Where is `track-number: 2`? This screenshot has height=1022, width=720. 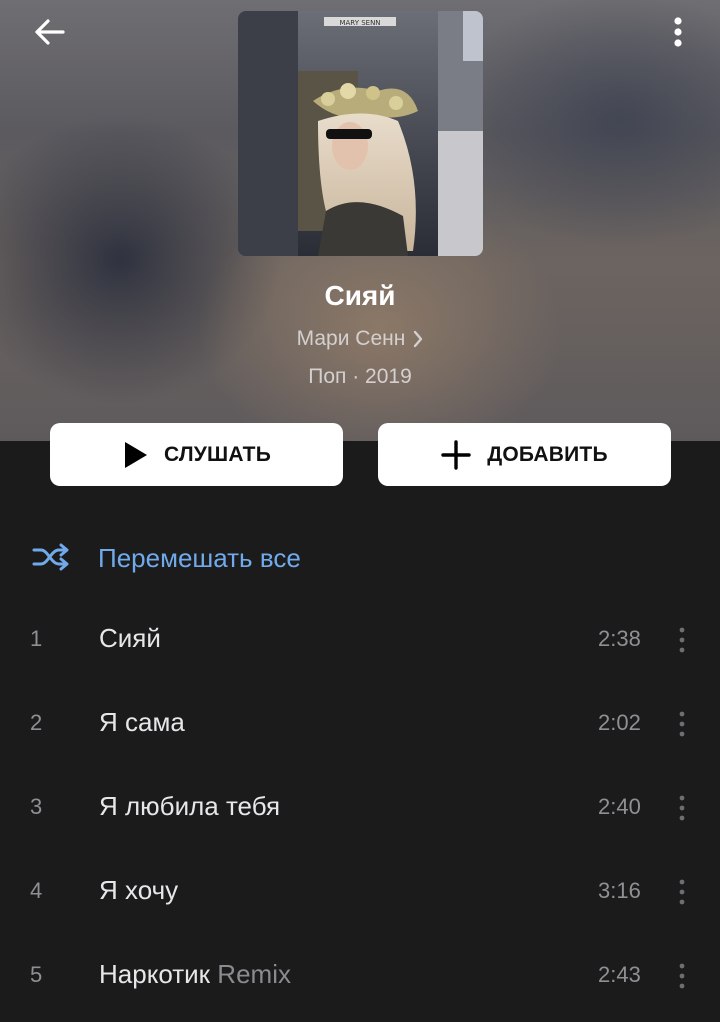 track-number: 2 is located at coordinates (36, 722).